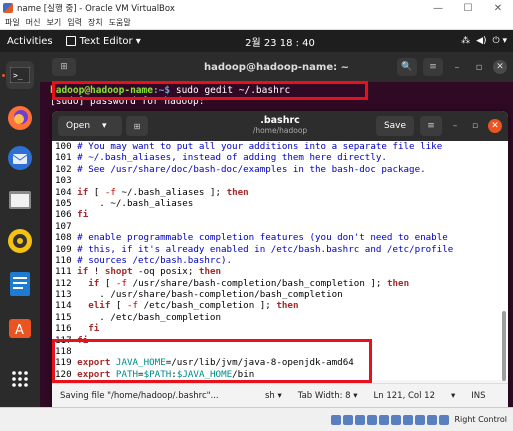  Describe the element at coordinates (94, 363) in the screenshot. I see `code-token: export` at that location.